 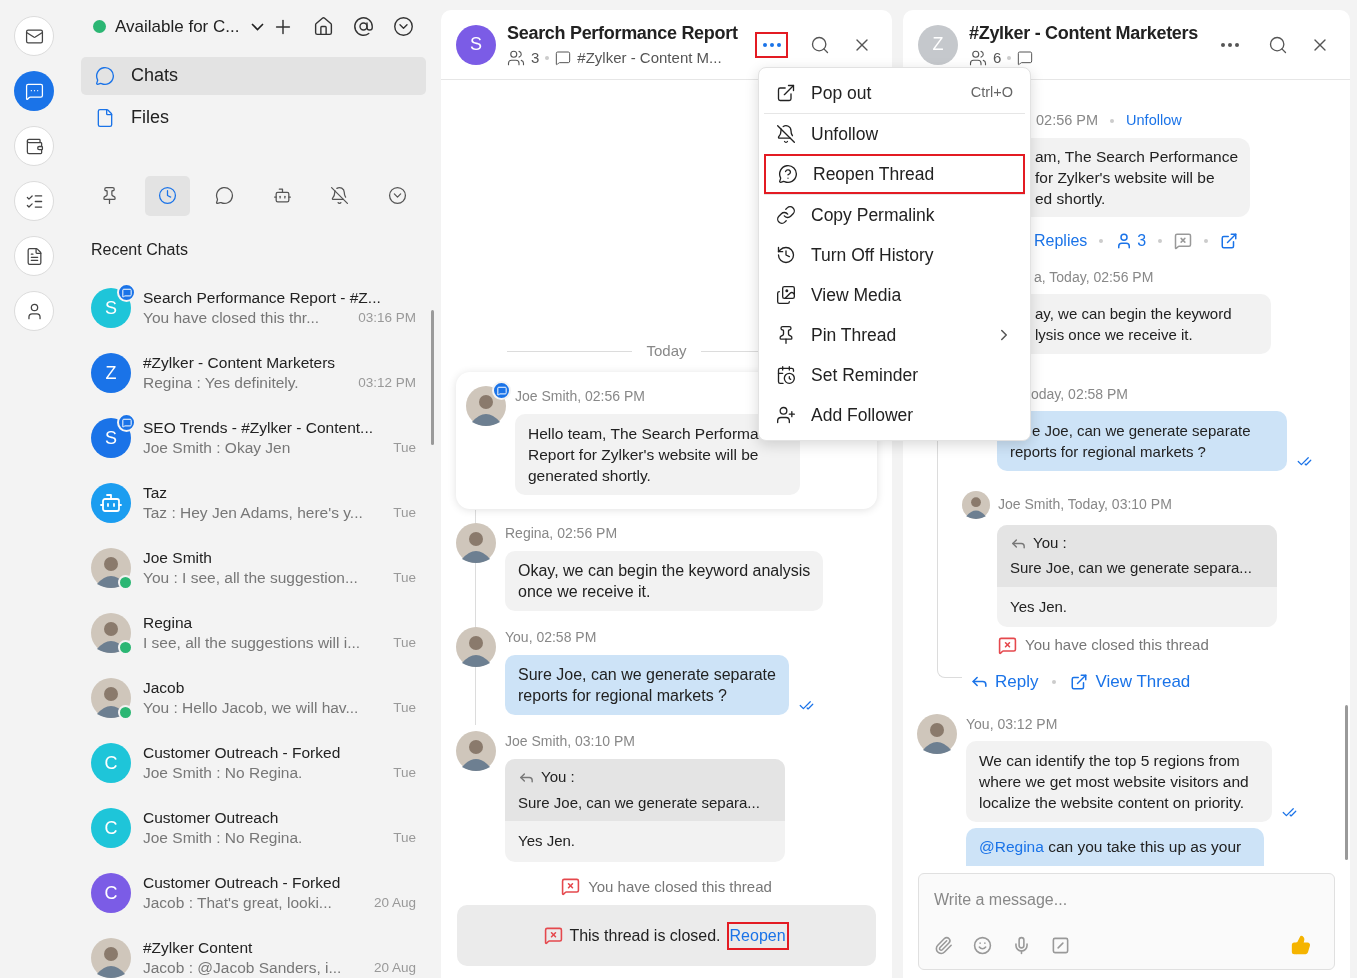 What do you see at coordinates (387, 317) in the screenshot?
I see `chat-time: 03:16 PM` at bounding box center [387, 317].